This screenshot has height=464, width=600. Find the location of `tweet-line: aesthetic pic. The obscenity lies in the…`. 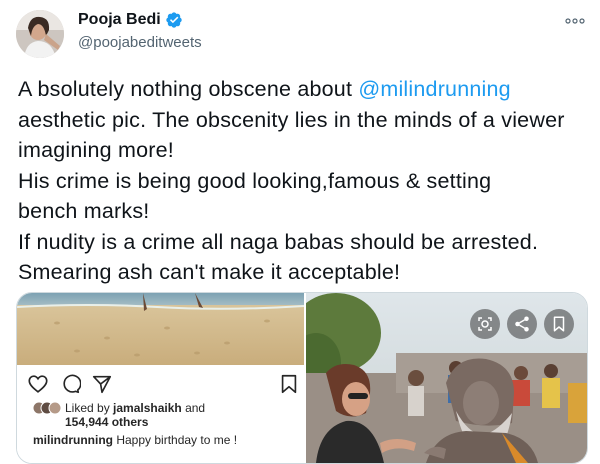

tweet-line: aesthetic pic. The obscenity lies in the… is located at coordinates (291, 119).